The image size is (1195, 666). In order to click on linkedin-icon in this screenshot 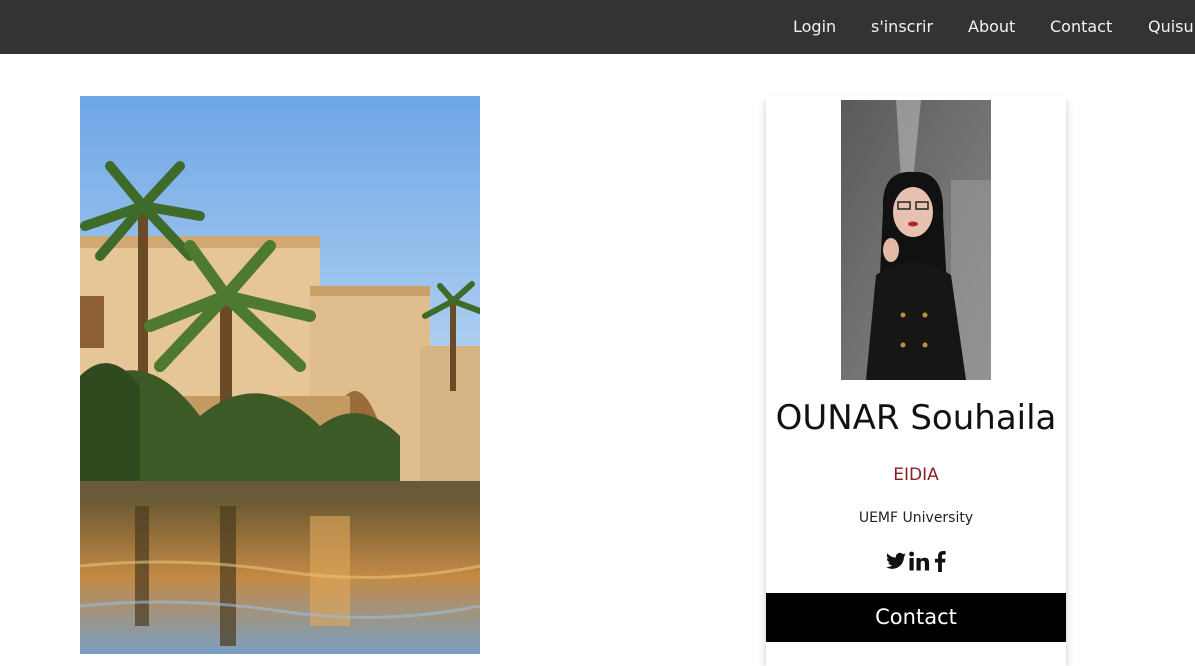, I will do `click(920, 561)`.